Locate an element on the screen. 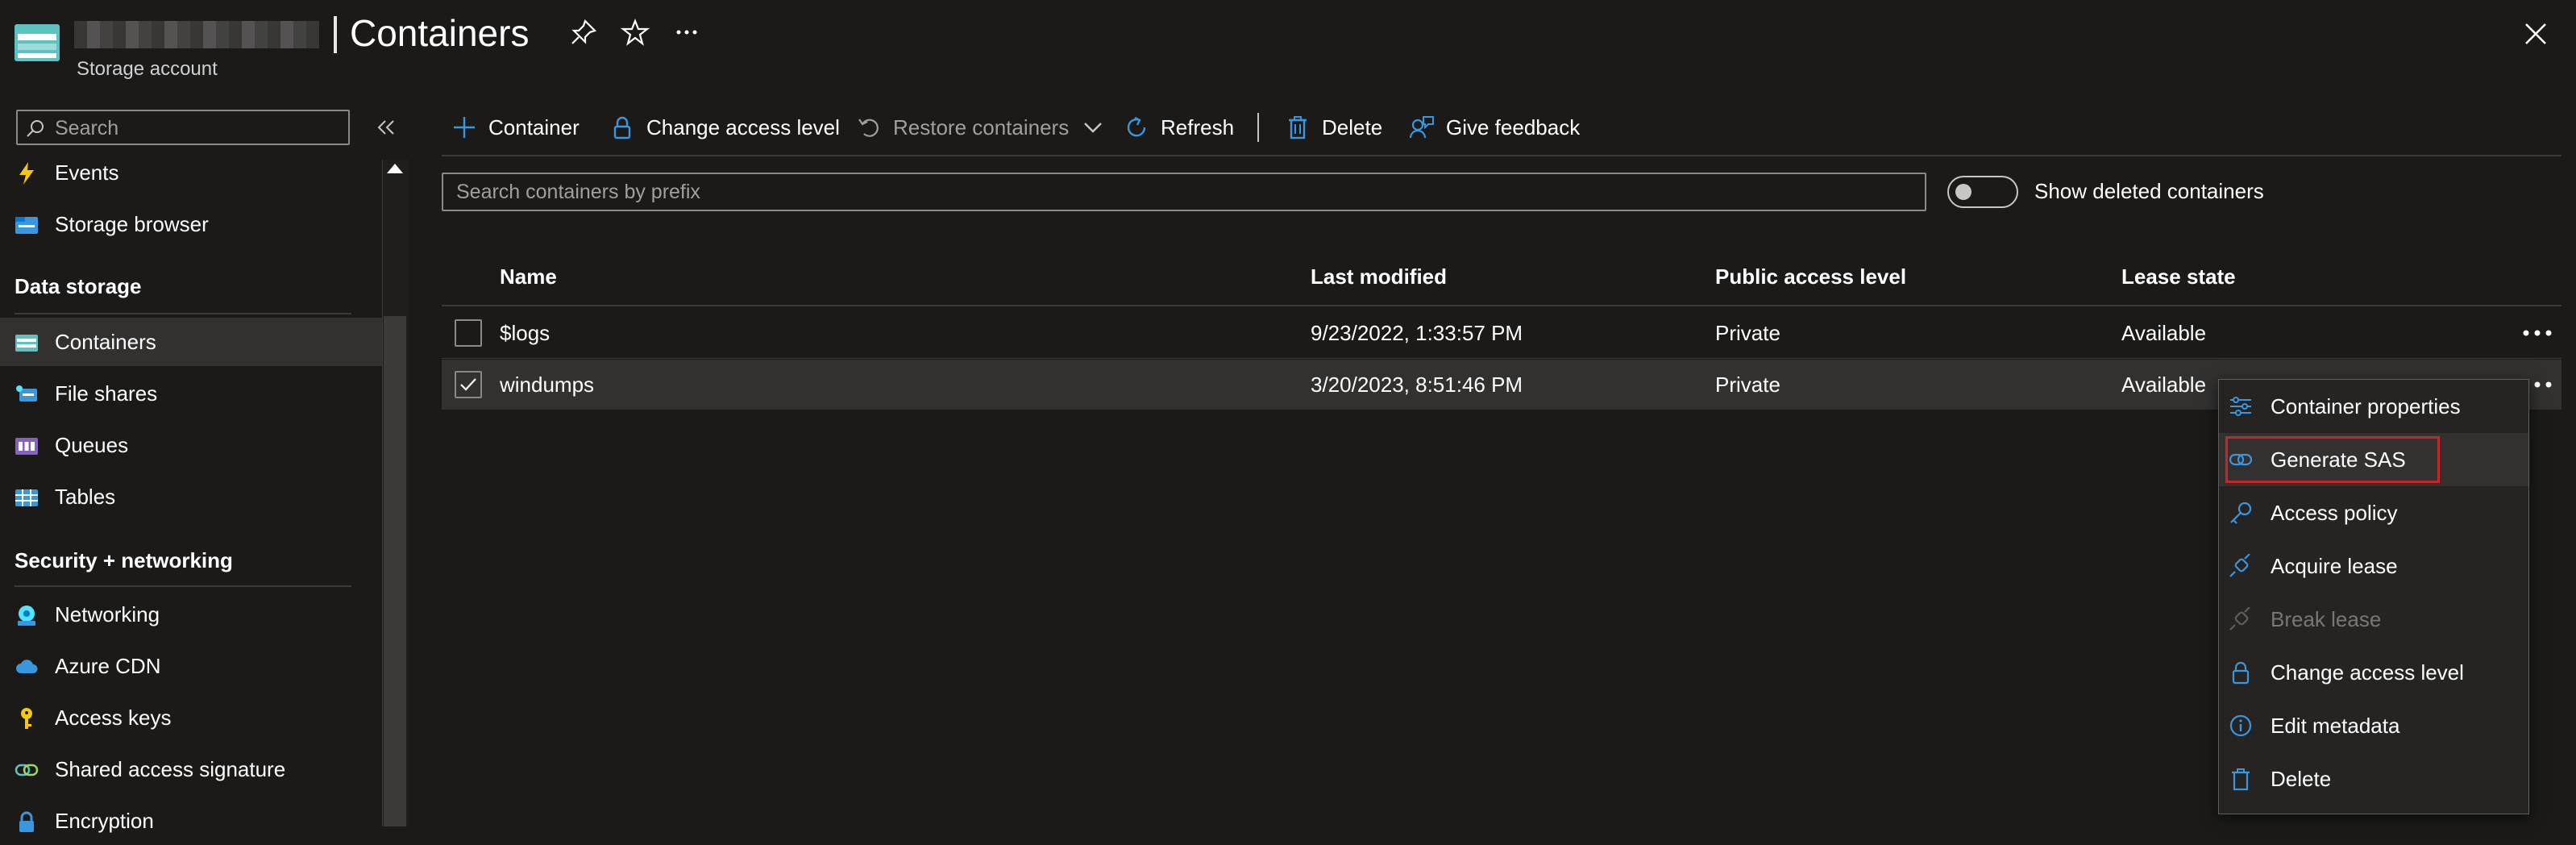 The height and width of the screenshot is (845, 2576). sidebar-item-label: Access keys is located at coordinates (113, 718).